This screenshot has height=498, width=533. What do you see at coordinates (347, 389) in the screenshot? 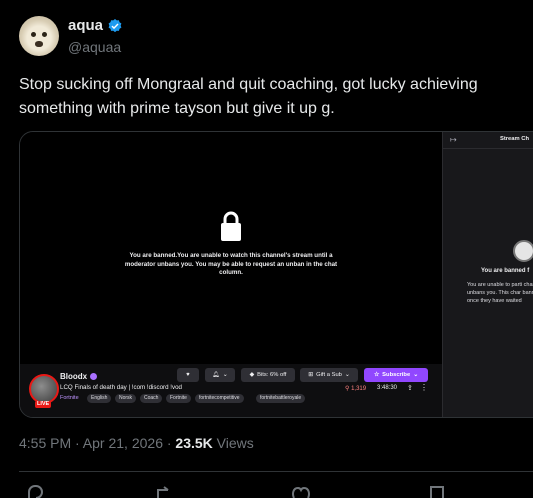
I see `person-icon: ⚲` at bounding box center [347, 389].